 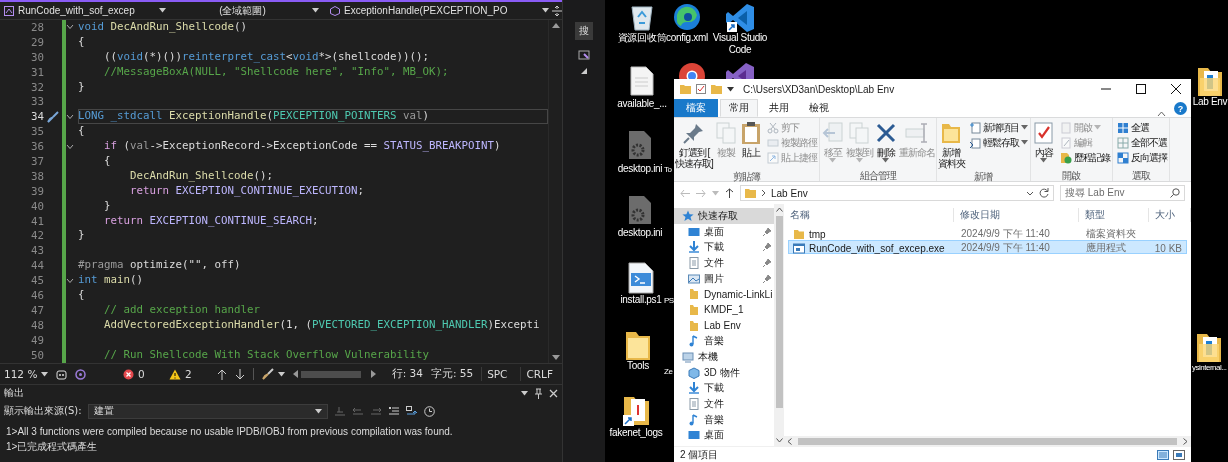 I want to click on desktop-icon-label: fakenet_logs, so click(x=636, y=433).